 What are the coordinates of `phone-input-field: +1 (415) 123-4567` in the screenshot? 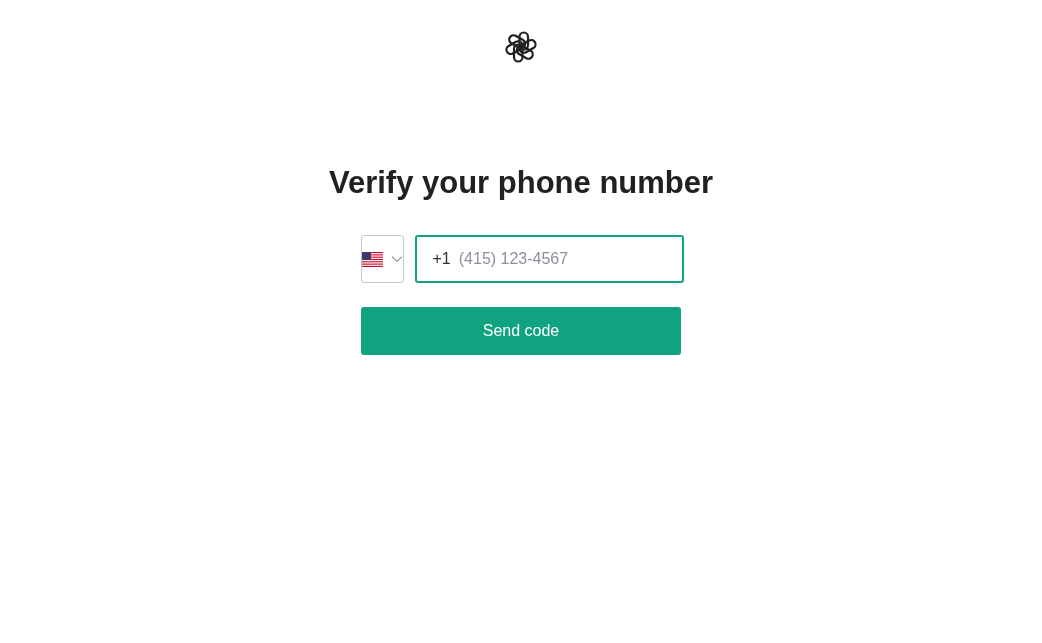 It's located at (549, 259).